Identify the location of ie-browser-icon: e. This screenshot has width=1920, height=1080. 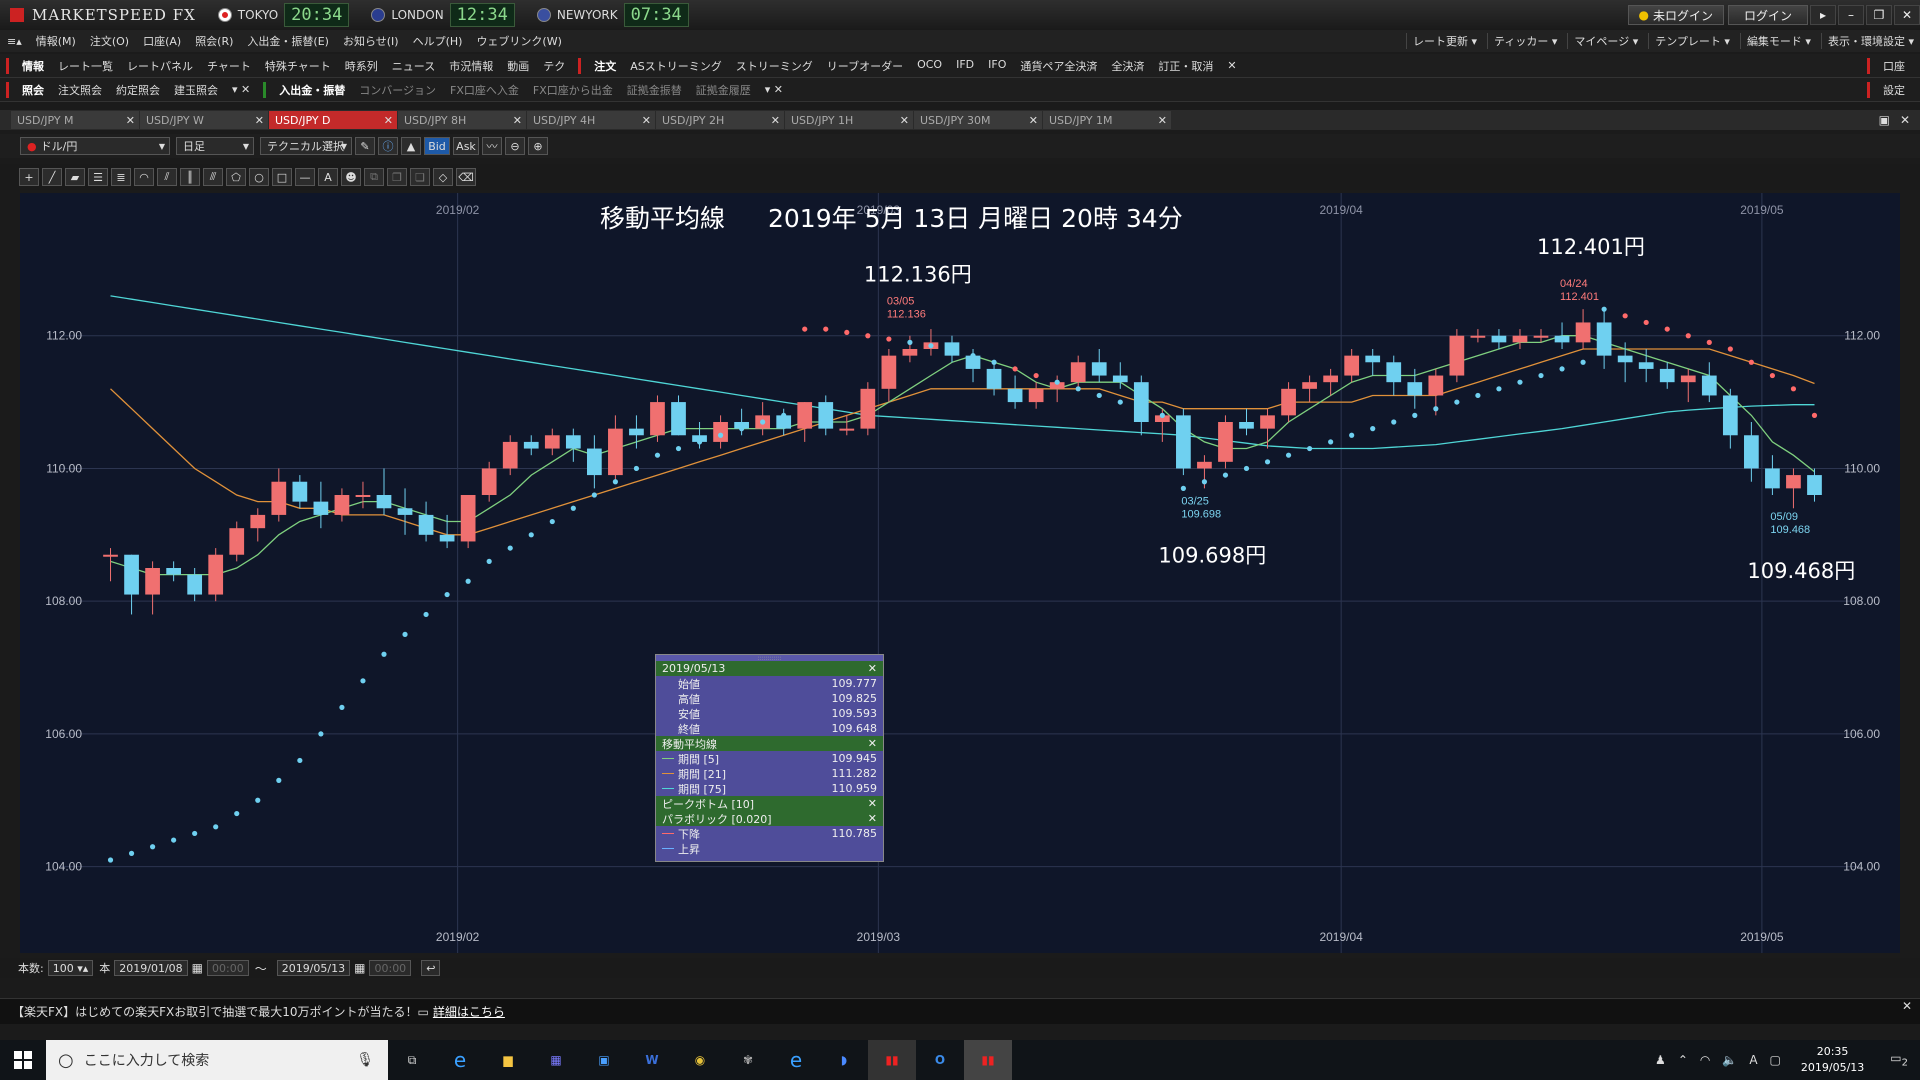
(460, 1060).